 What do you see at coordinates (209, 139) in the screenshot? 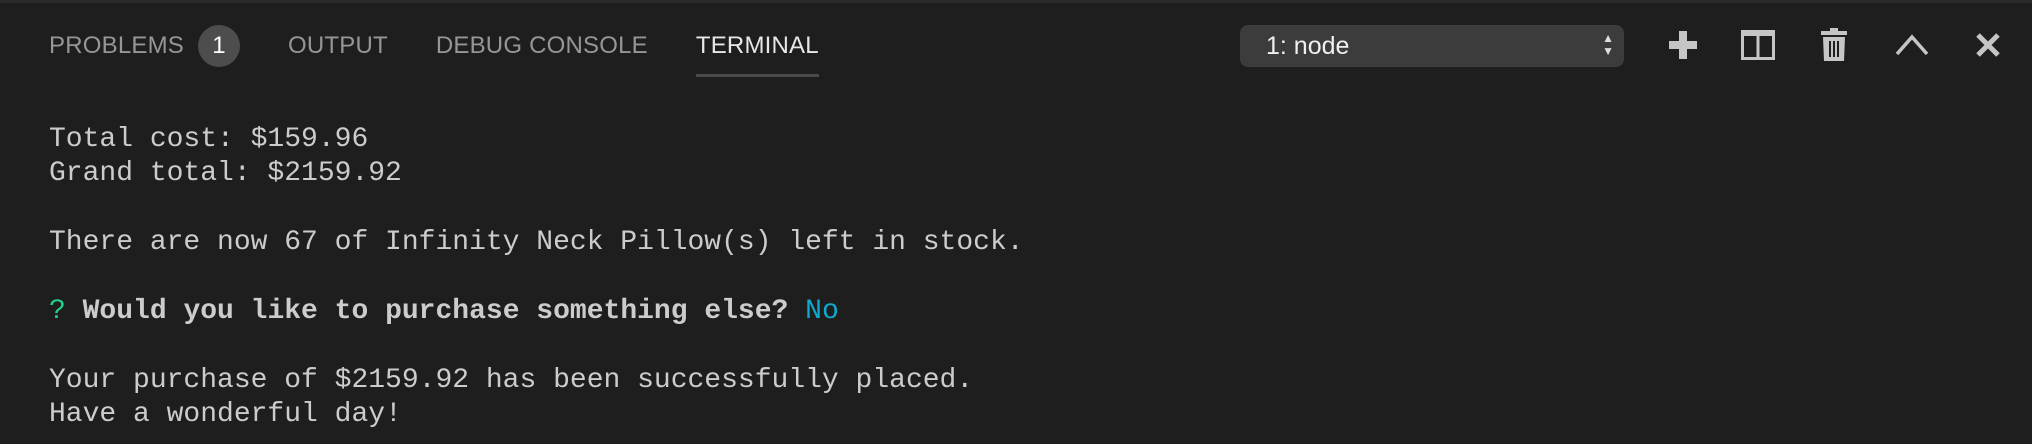
I see `terminal-line: Total cost: $159.96` at bounding box center [209, 139].